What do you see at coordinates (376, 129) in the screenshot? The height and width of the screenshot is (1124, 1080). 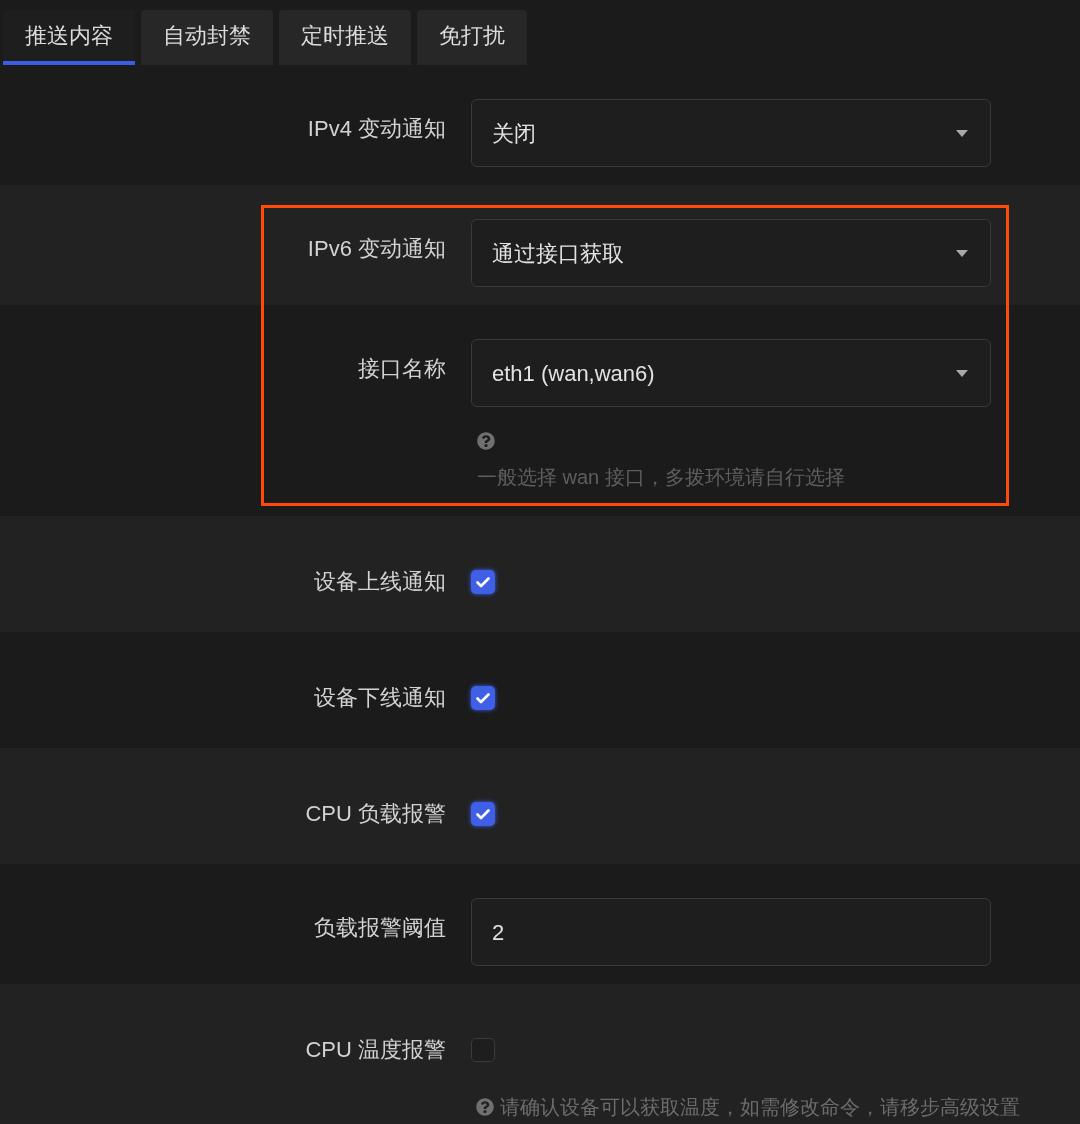 I see `field-label: IPv4 变动通知` at bounding box center [376, 129].